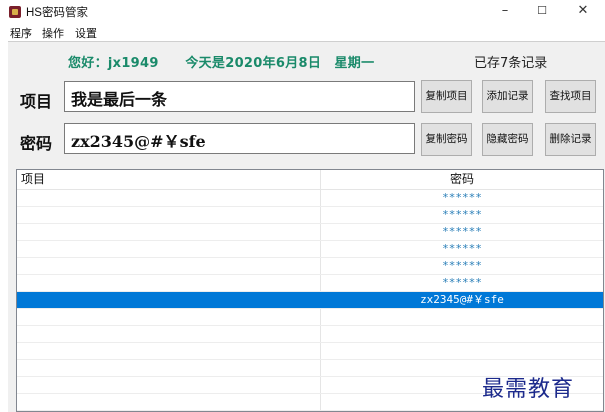  What do you see at coordinates (57, 13) in the screenshot?
I see `window-title: HS密码管家` at bounding box center [57, 13].